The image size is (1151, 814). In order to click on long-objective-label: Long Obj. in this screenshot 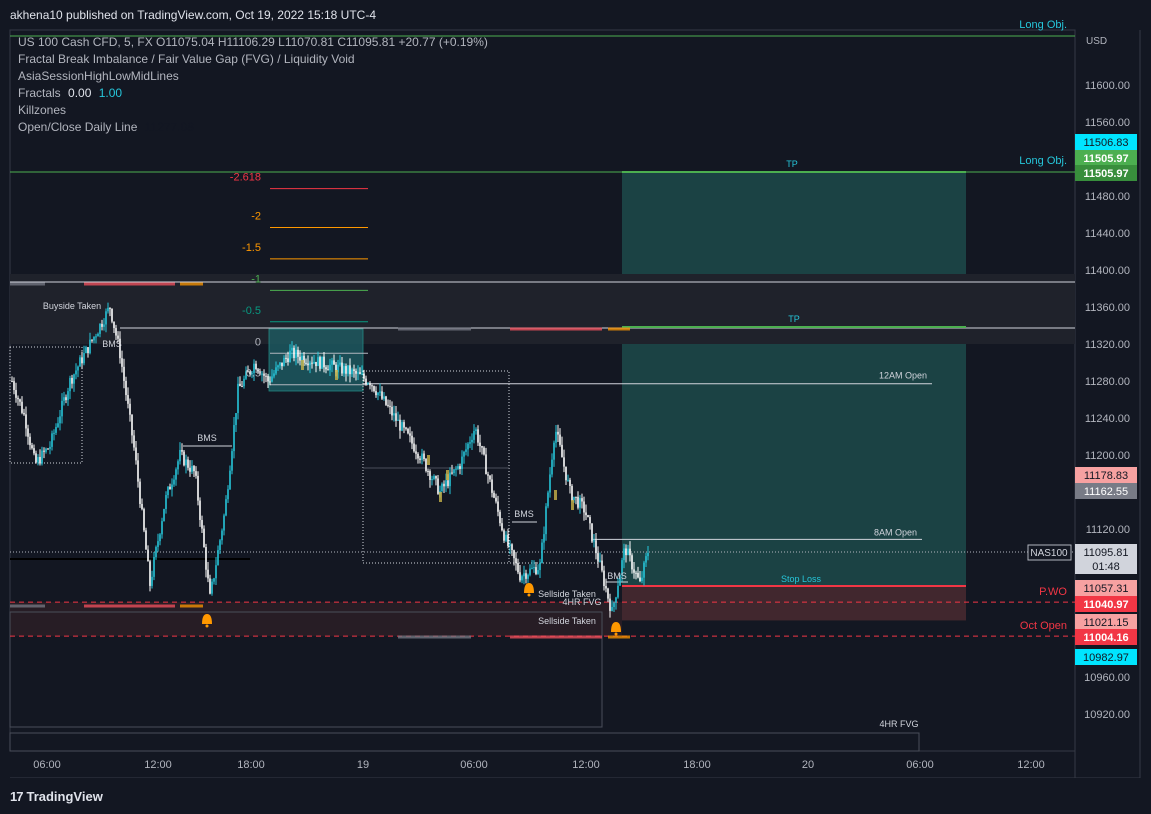, I will do `click(1043, 161)`.